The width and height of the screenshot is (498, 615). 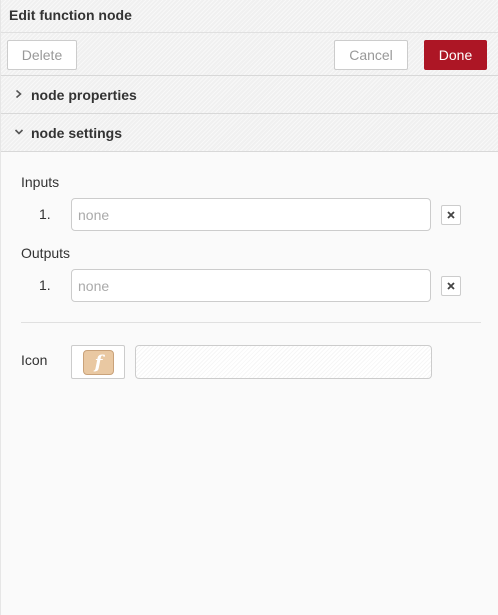 What do you see at coordinates (19, 132) in the screenshot?
I see `chevron-down-icon` at bounding box center [19, 132].